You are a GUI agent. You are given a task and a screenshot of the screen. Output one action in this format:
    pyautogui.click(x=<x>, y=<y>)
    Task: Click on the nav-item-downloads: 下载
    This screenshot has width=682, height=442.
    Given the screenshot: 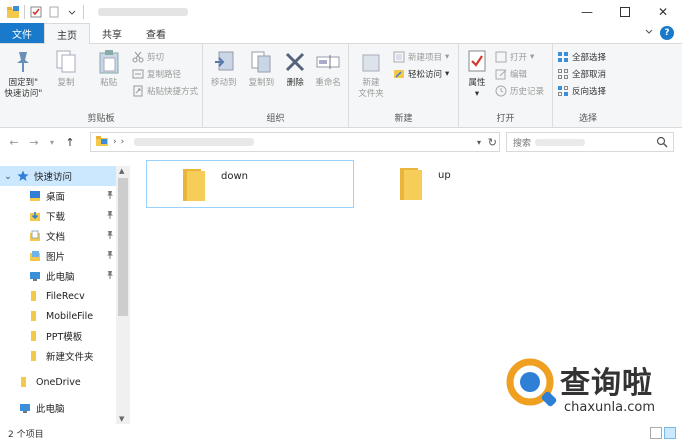 What is the action you would take?
    pyautogui.click(x=65, y=216)
    